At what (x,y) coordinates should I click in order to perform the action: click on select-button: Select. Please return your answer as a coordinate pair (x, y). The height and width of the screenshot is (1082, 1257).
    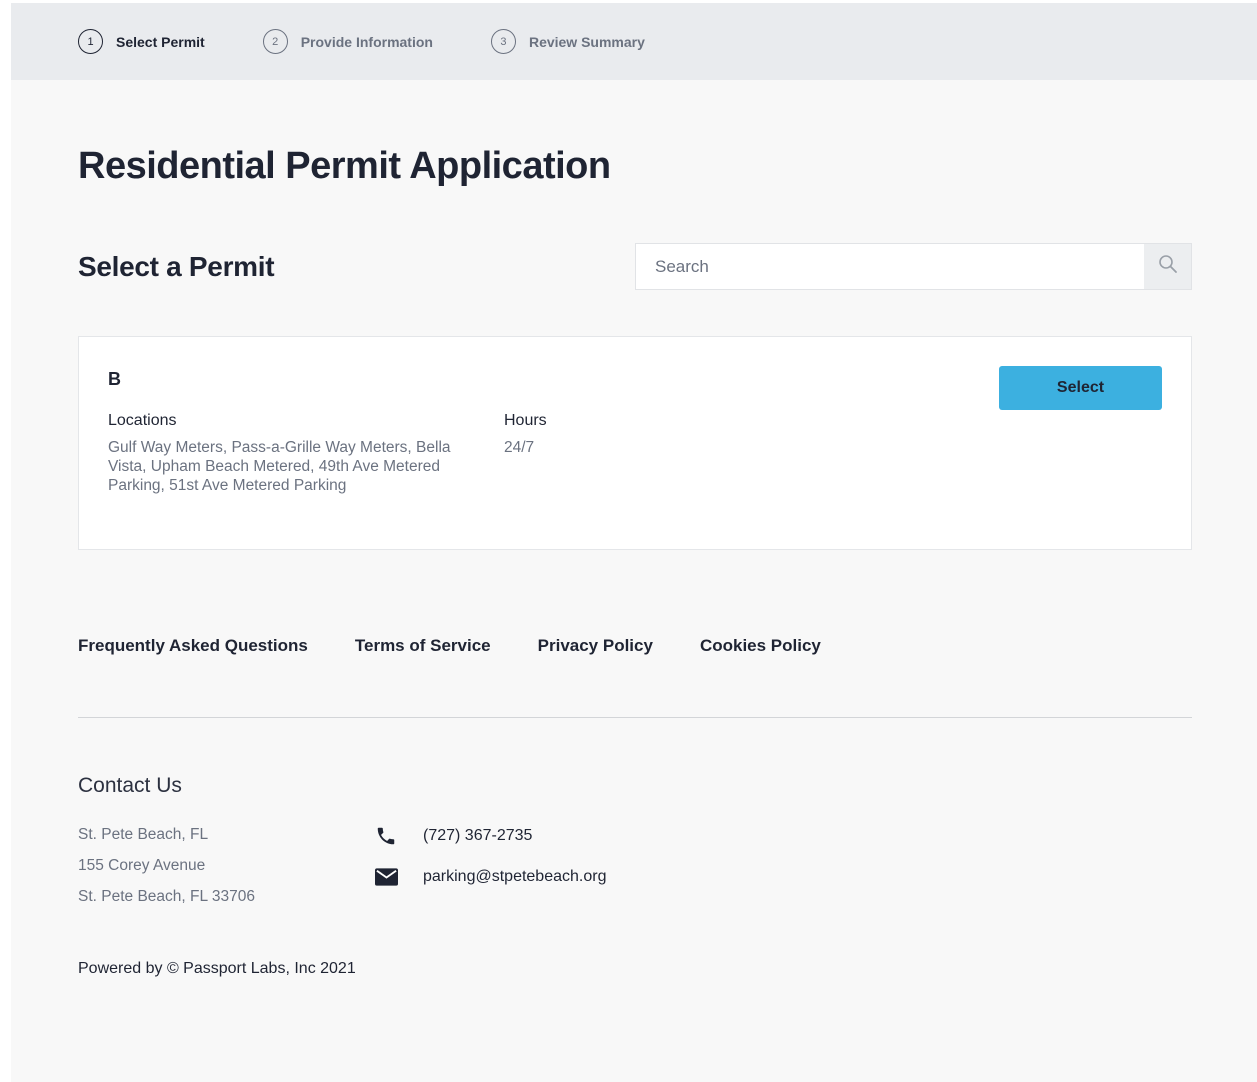
    Looking at the image, I should click on (1080, 388).